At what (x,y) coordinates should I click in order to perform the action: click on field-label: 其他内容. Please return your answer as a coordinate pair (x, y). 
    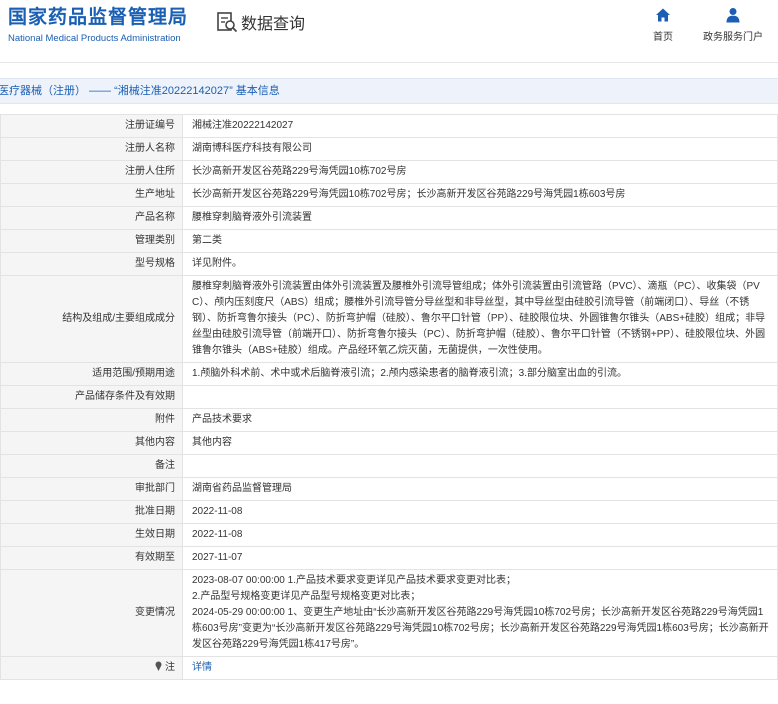
    Looking at the image, I should click on (91, 443).